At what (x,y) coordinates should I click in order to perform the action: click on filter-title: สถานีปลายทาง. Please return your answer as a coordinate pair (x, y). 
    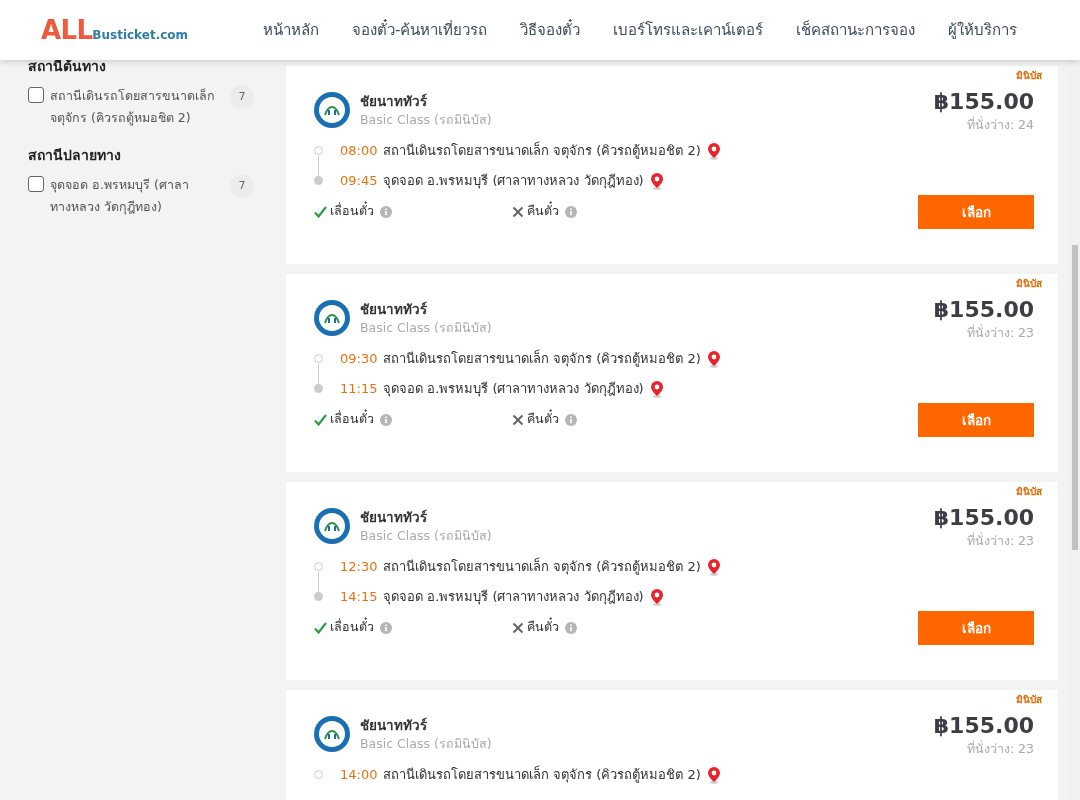
    Looking at the image, I should click on (75, 155).